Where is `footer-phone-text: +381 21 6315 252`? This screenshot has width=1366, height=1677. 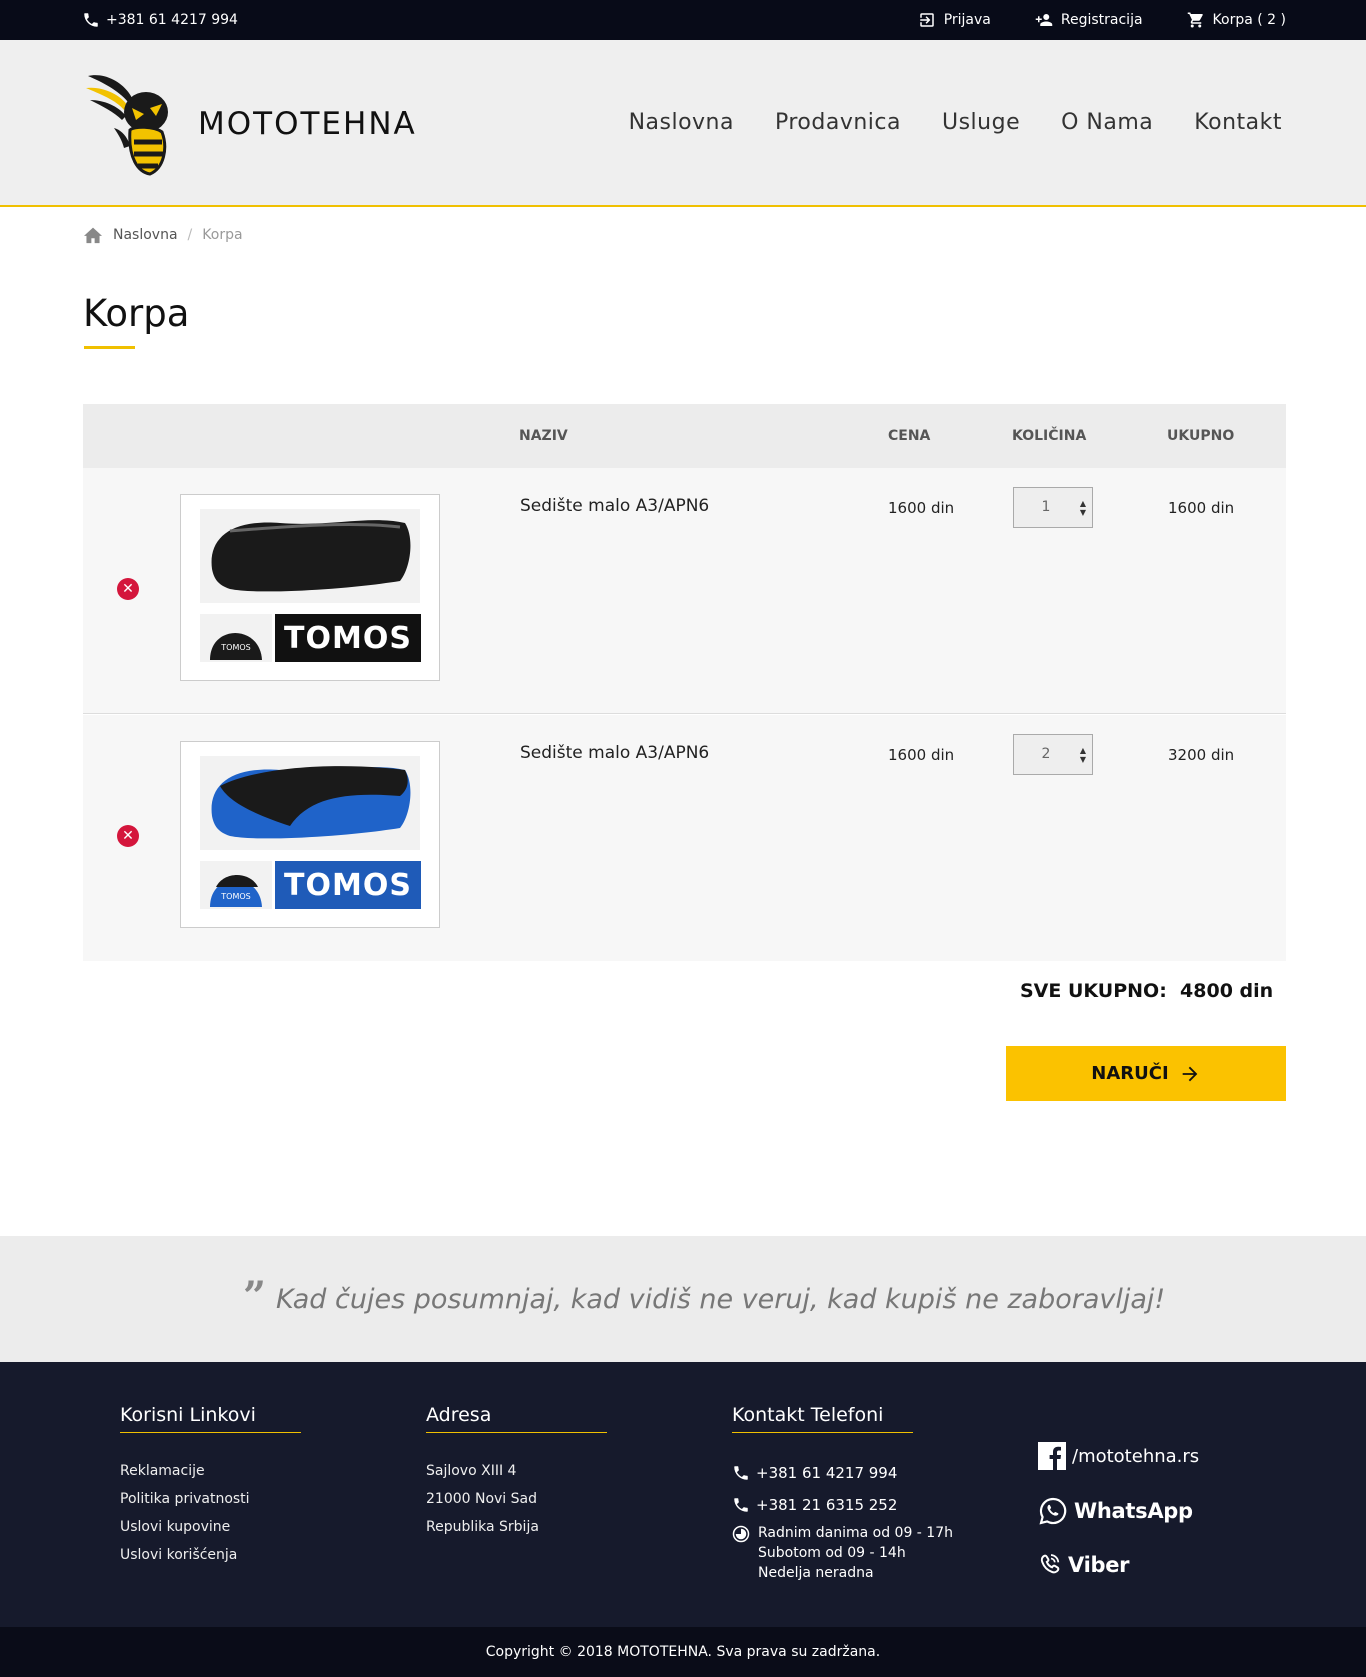 footer-phone-text: +381 21 6315 252 is located at coordinates (827, 1505).